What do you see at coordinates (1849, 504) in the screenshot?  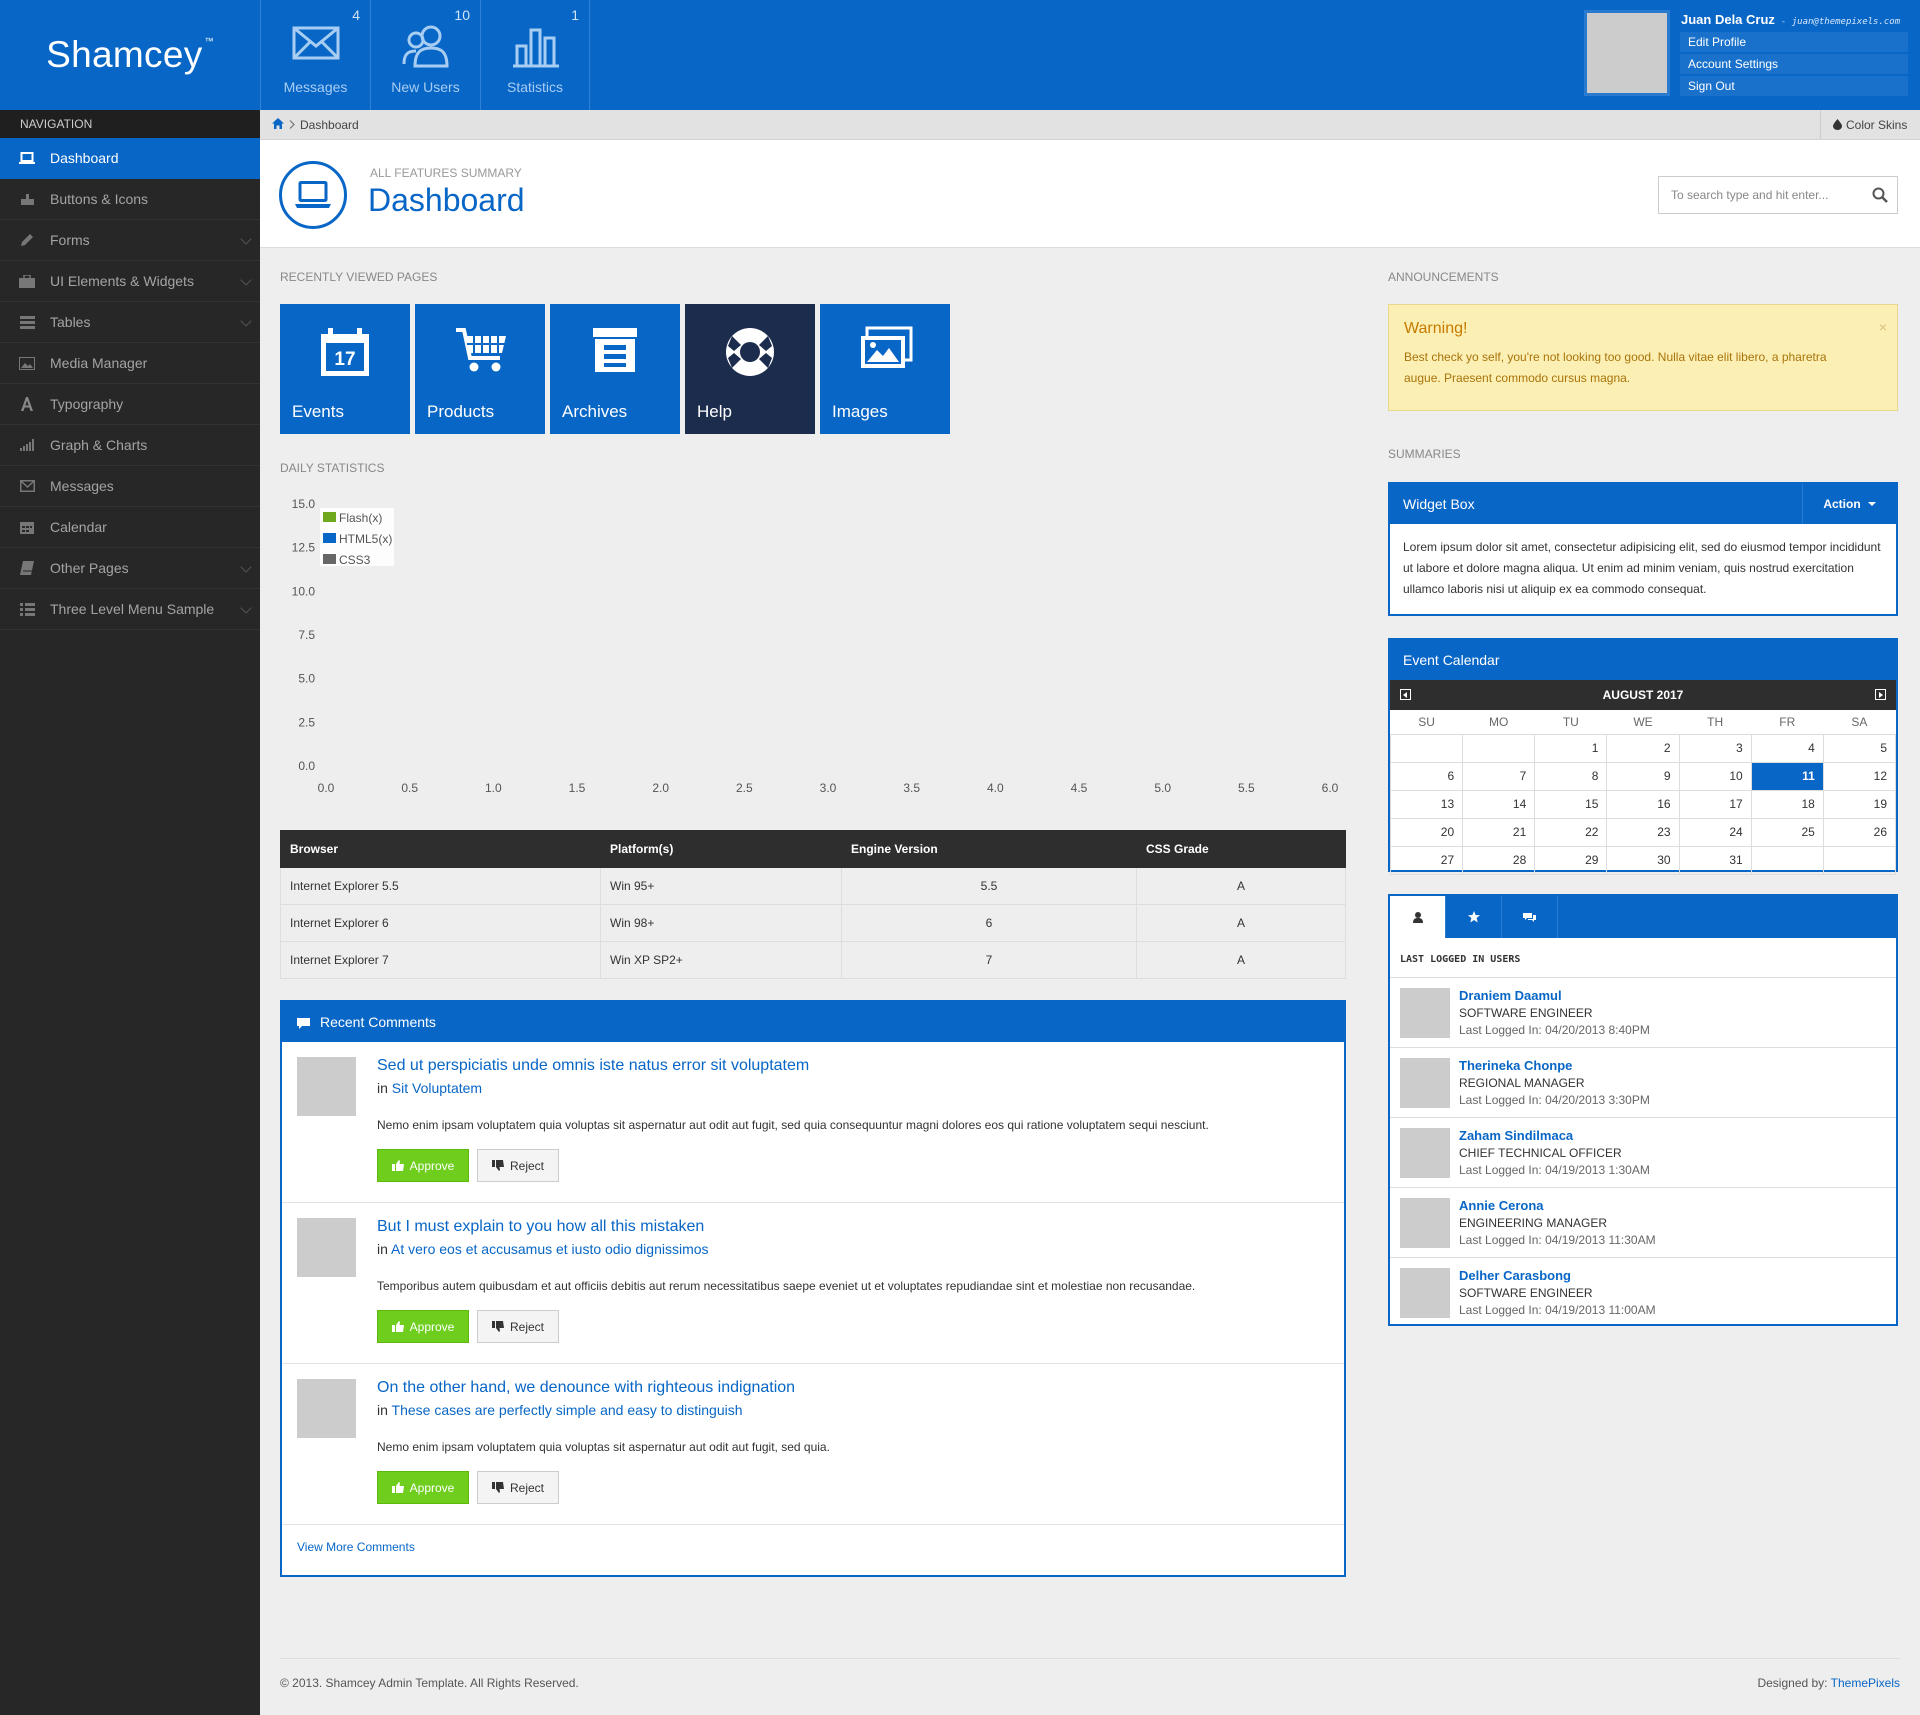 I see `action-dropdown-button: Action` at bounding box center [1849, 504].